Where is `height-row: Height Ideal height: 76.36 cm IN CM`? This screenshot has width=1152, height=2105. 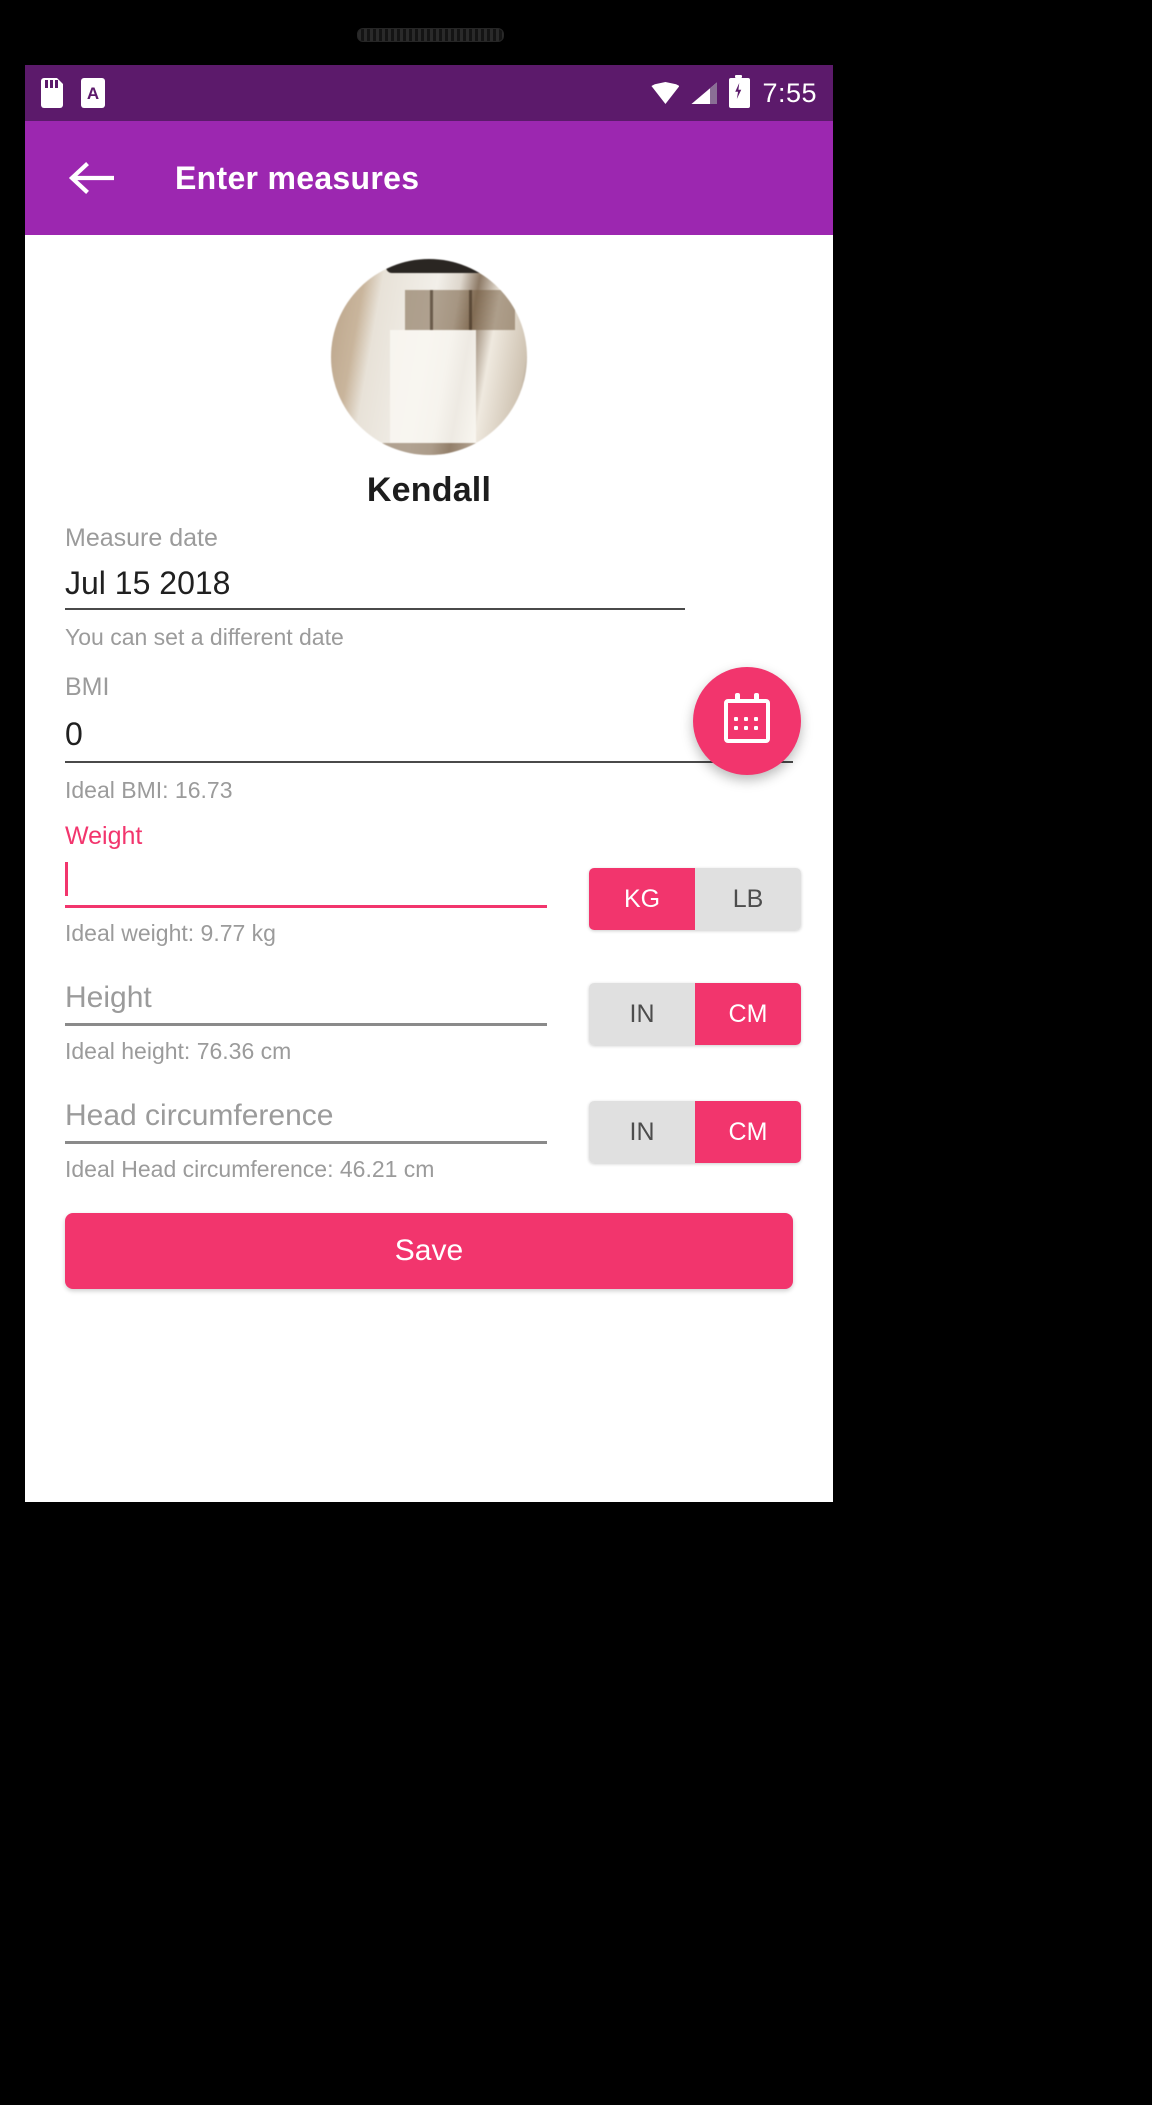
height-row: Height Ideal height: 76.36 cm IN CM is located at coordinates (429, 1022).